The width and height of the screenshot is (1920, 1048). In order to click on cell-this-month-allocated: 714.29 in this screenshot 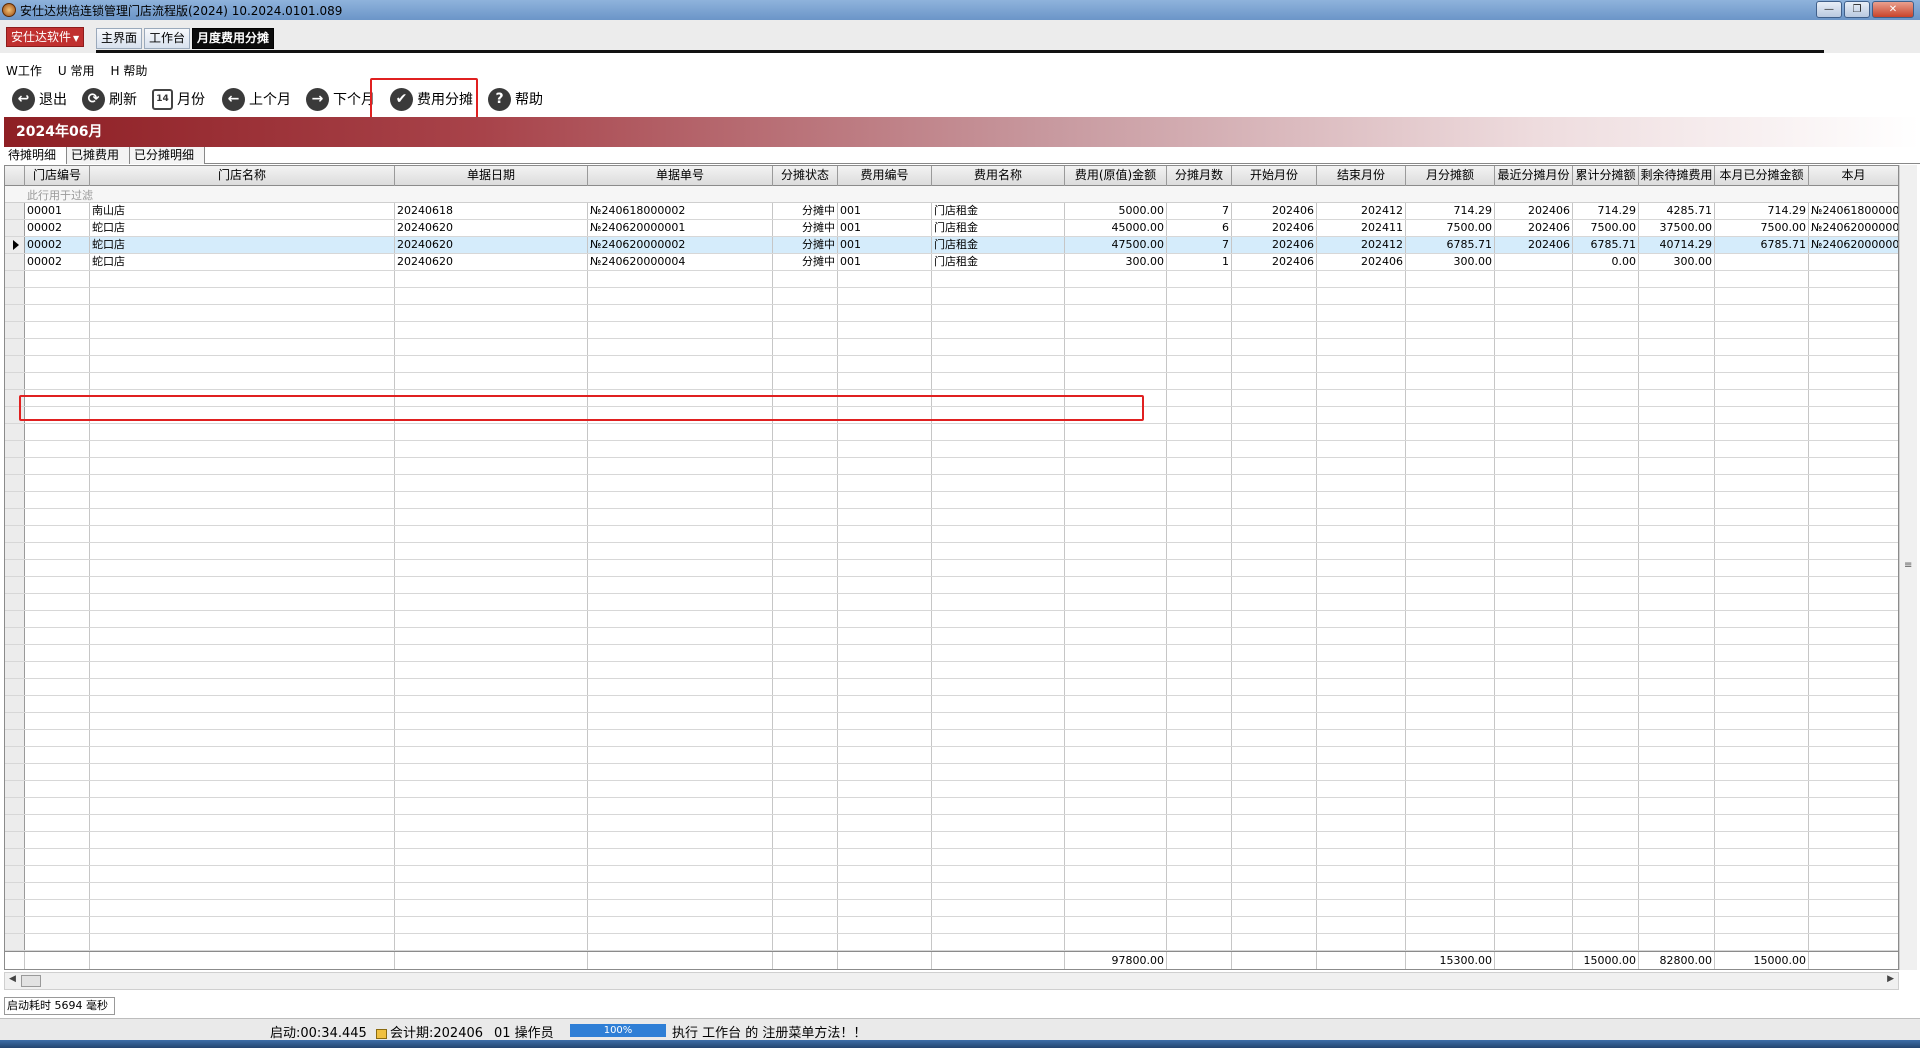, I will do `click(1762, 211)`.